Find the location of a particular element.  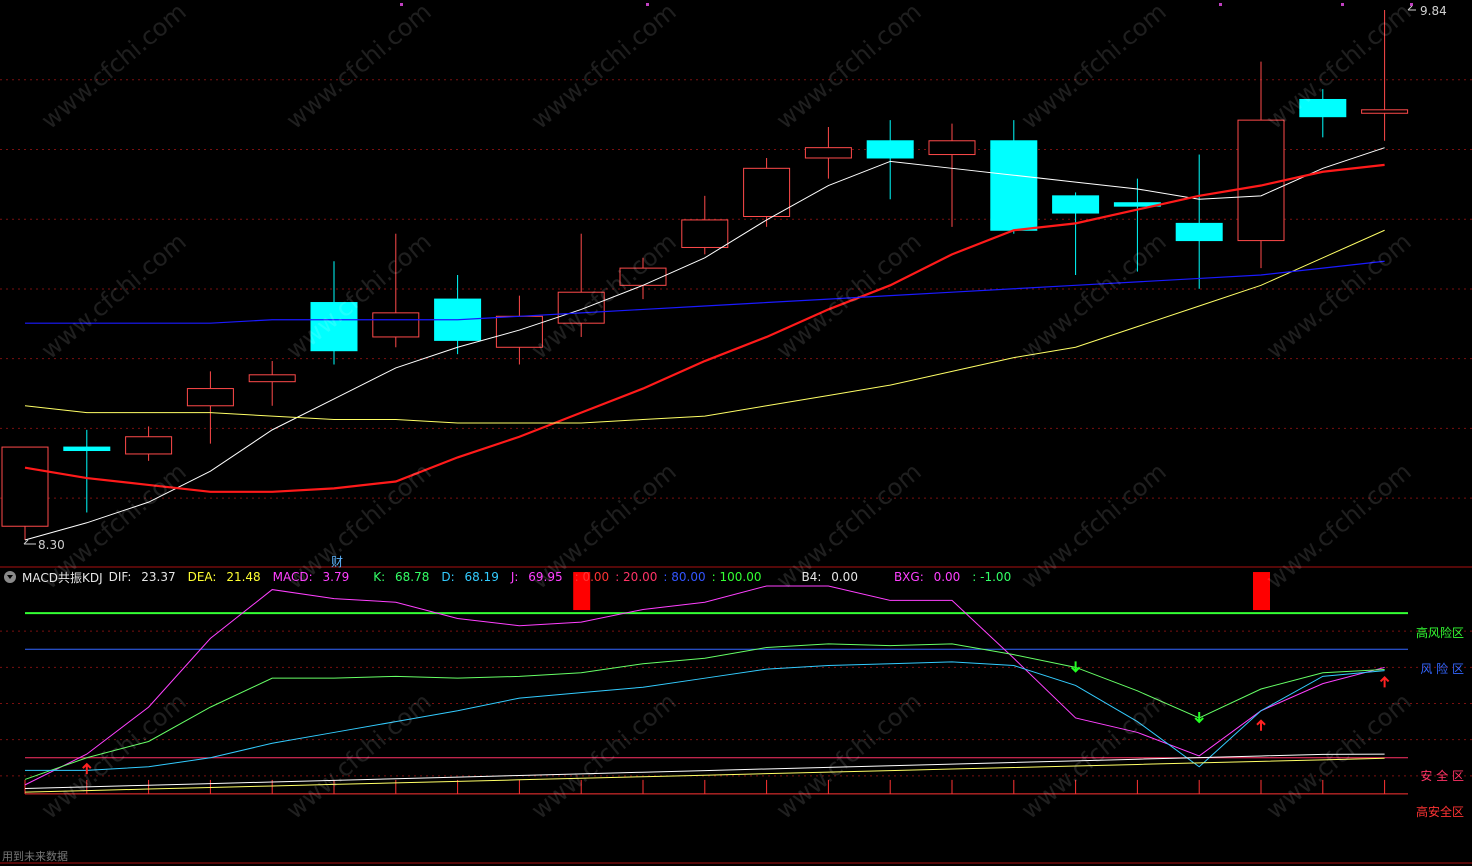

j-label: J: is located at coordinates (514, 577).